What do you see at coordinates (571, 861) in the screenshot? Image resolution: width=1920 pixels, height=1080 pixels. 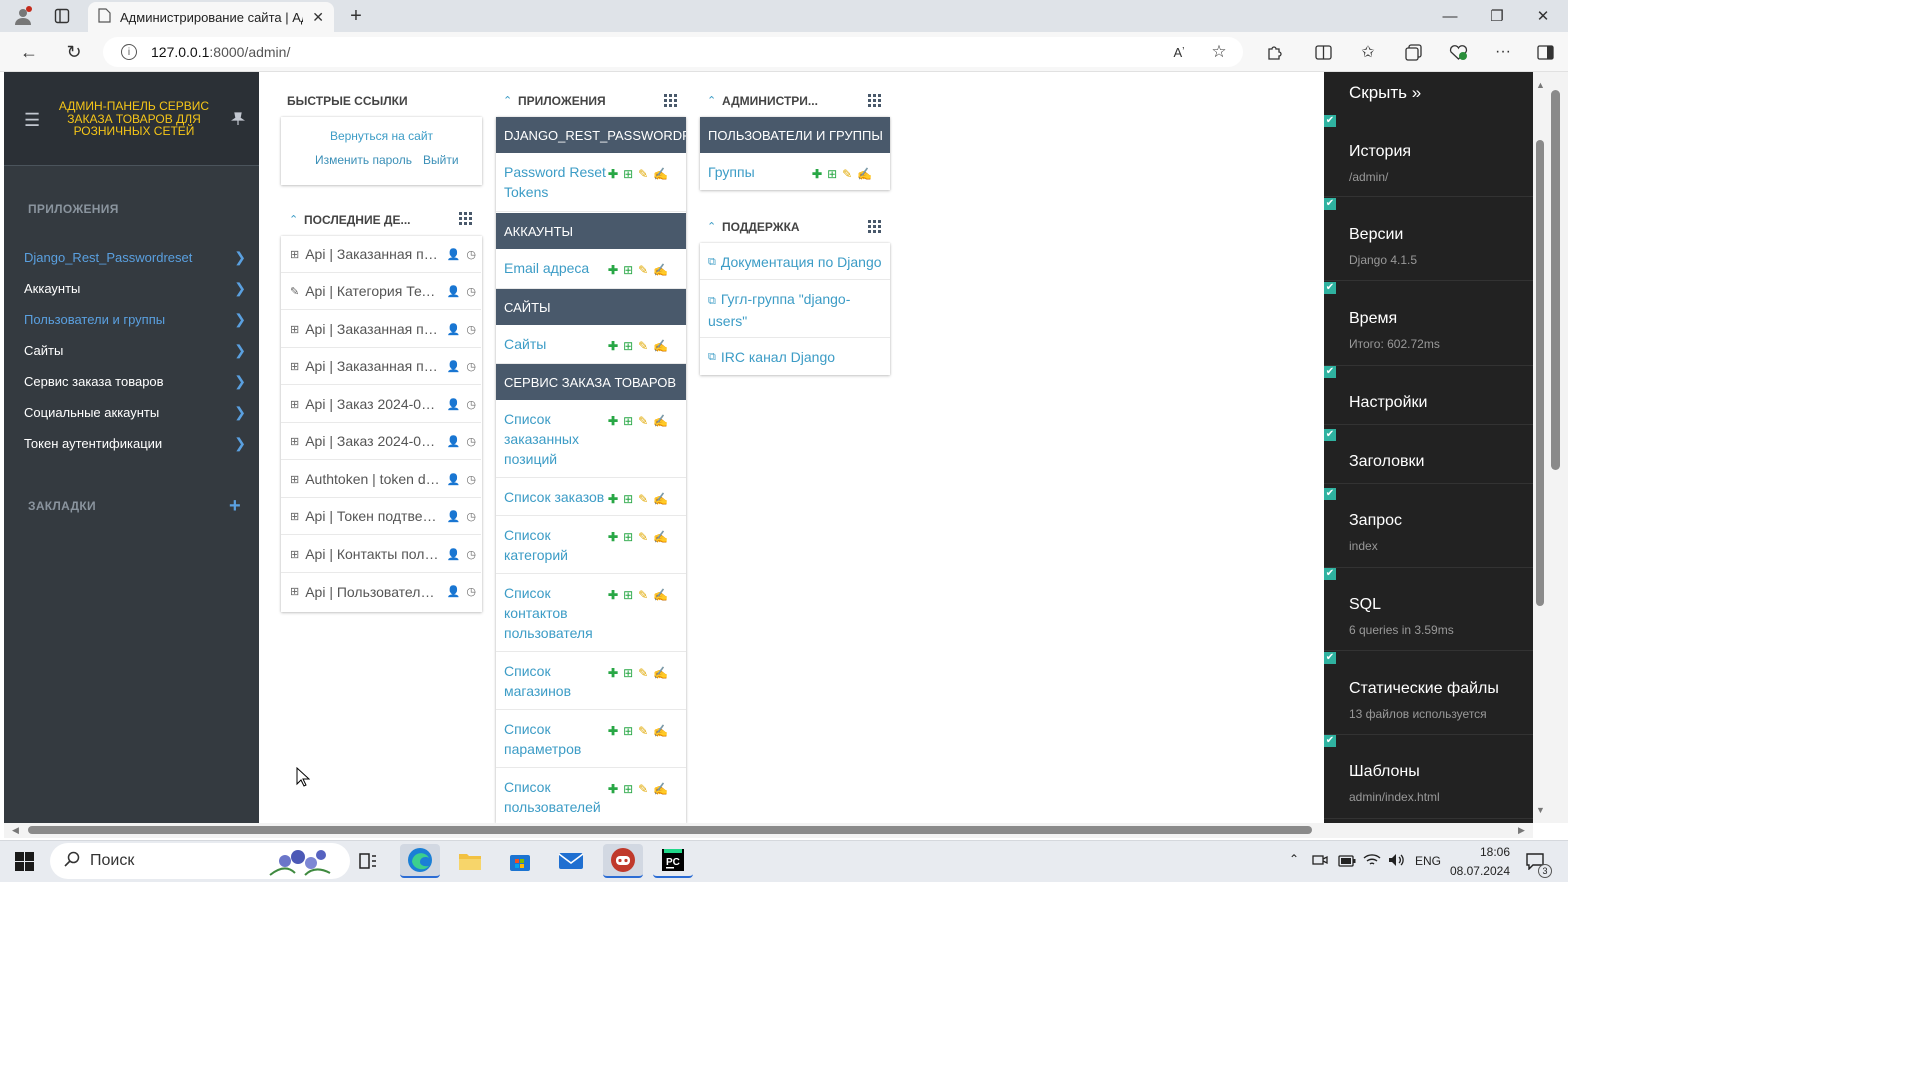 I see `mail-icon` at bounding box center [571, 861].